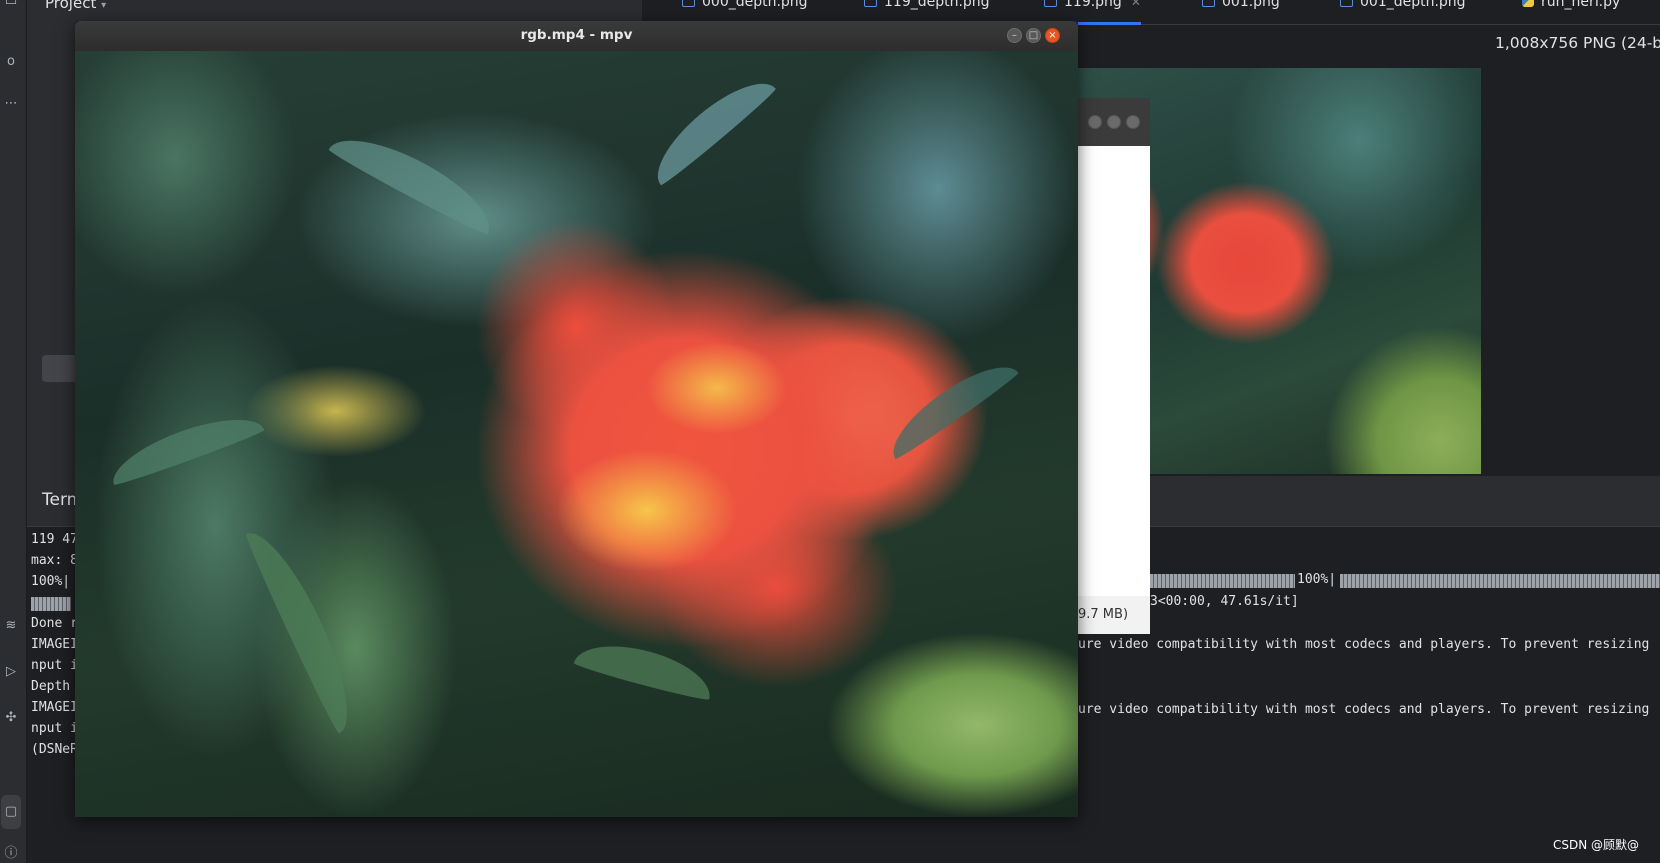 Image resolution: width=1660 pixels, height=863 pixels. Describe the element at coordinates (1052, 35) in the screenshot. I see `close-icon: ×` at that location.